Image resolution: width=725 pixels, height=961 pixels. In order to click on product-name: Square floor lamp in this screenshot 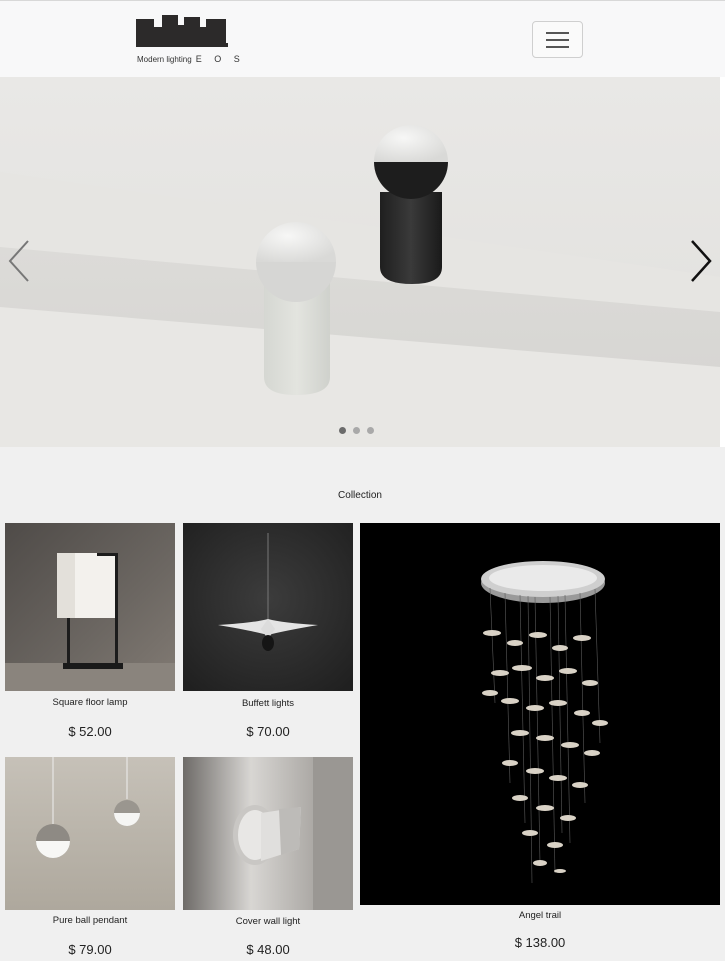, I will do `click(90, 702)`.